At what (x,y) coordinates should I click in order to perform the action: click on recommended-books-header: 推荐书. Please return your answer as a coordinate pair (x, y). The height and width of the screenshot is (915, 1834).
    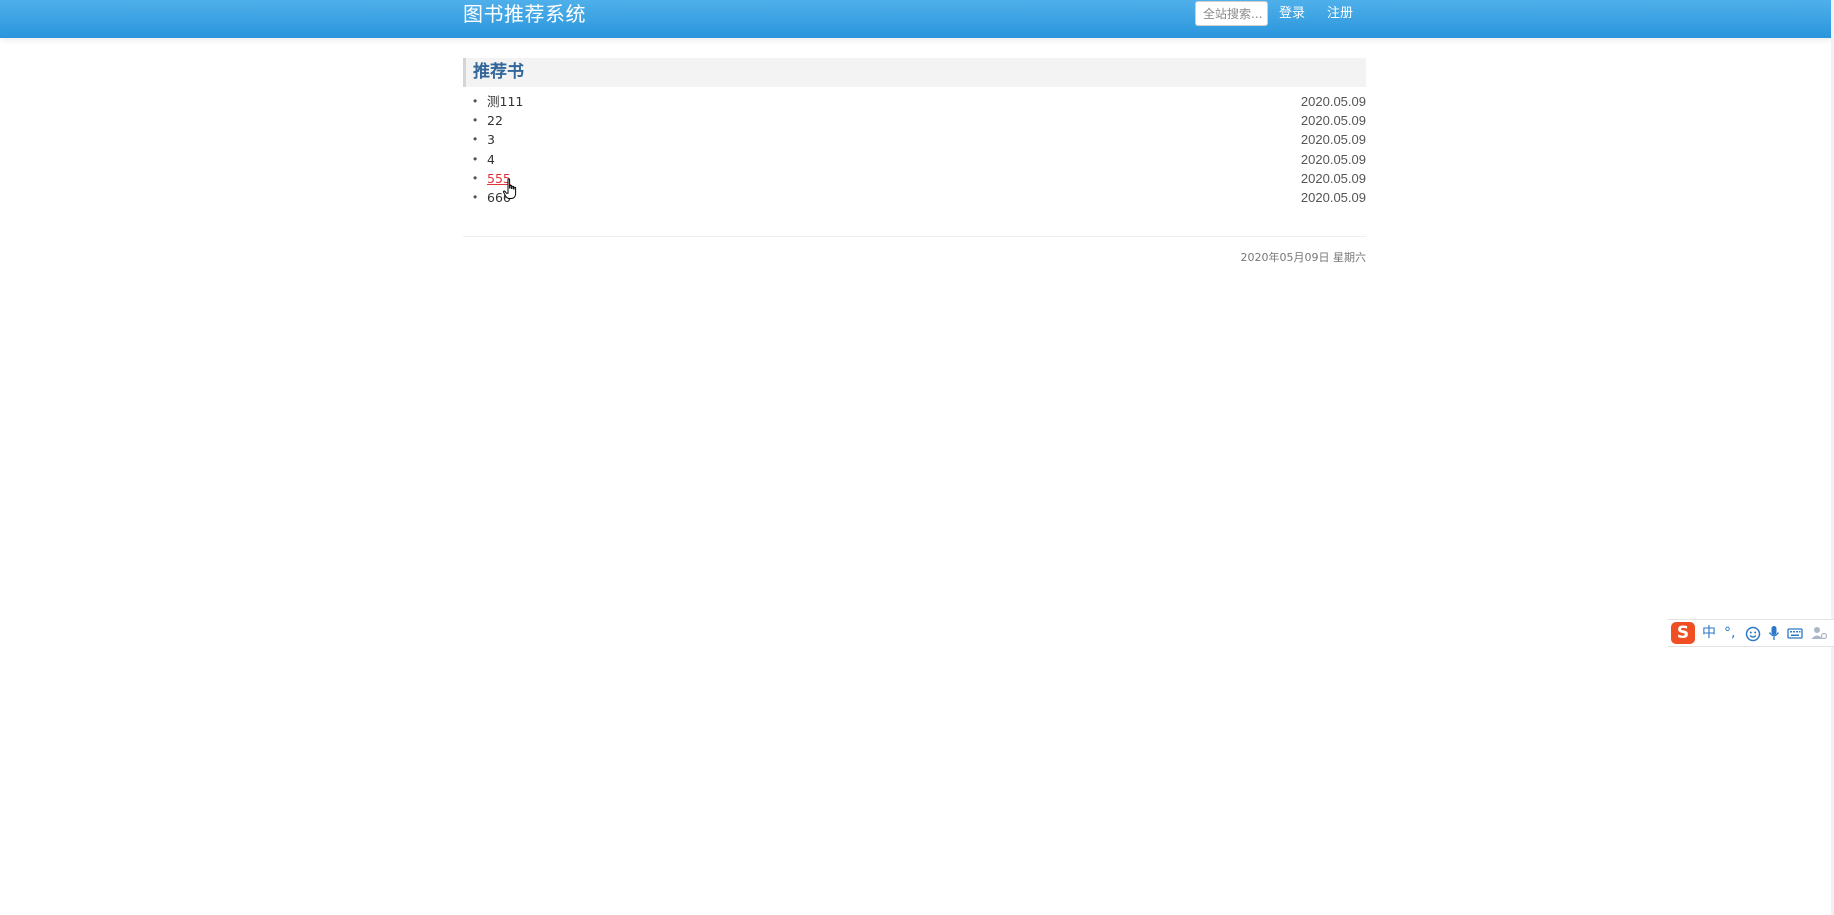
    Looking at the image, I should click on (914, 72).